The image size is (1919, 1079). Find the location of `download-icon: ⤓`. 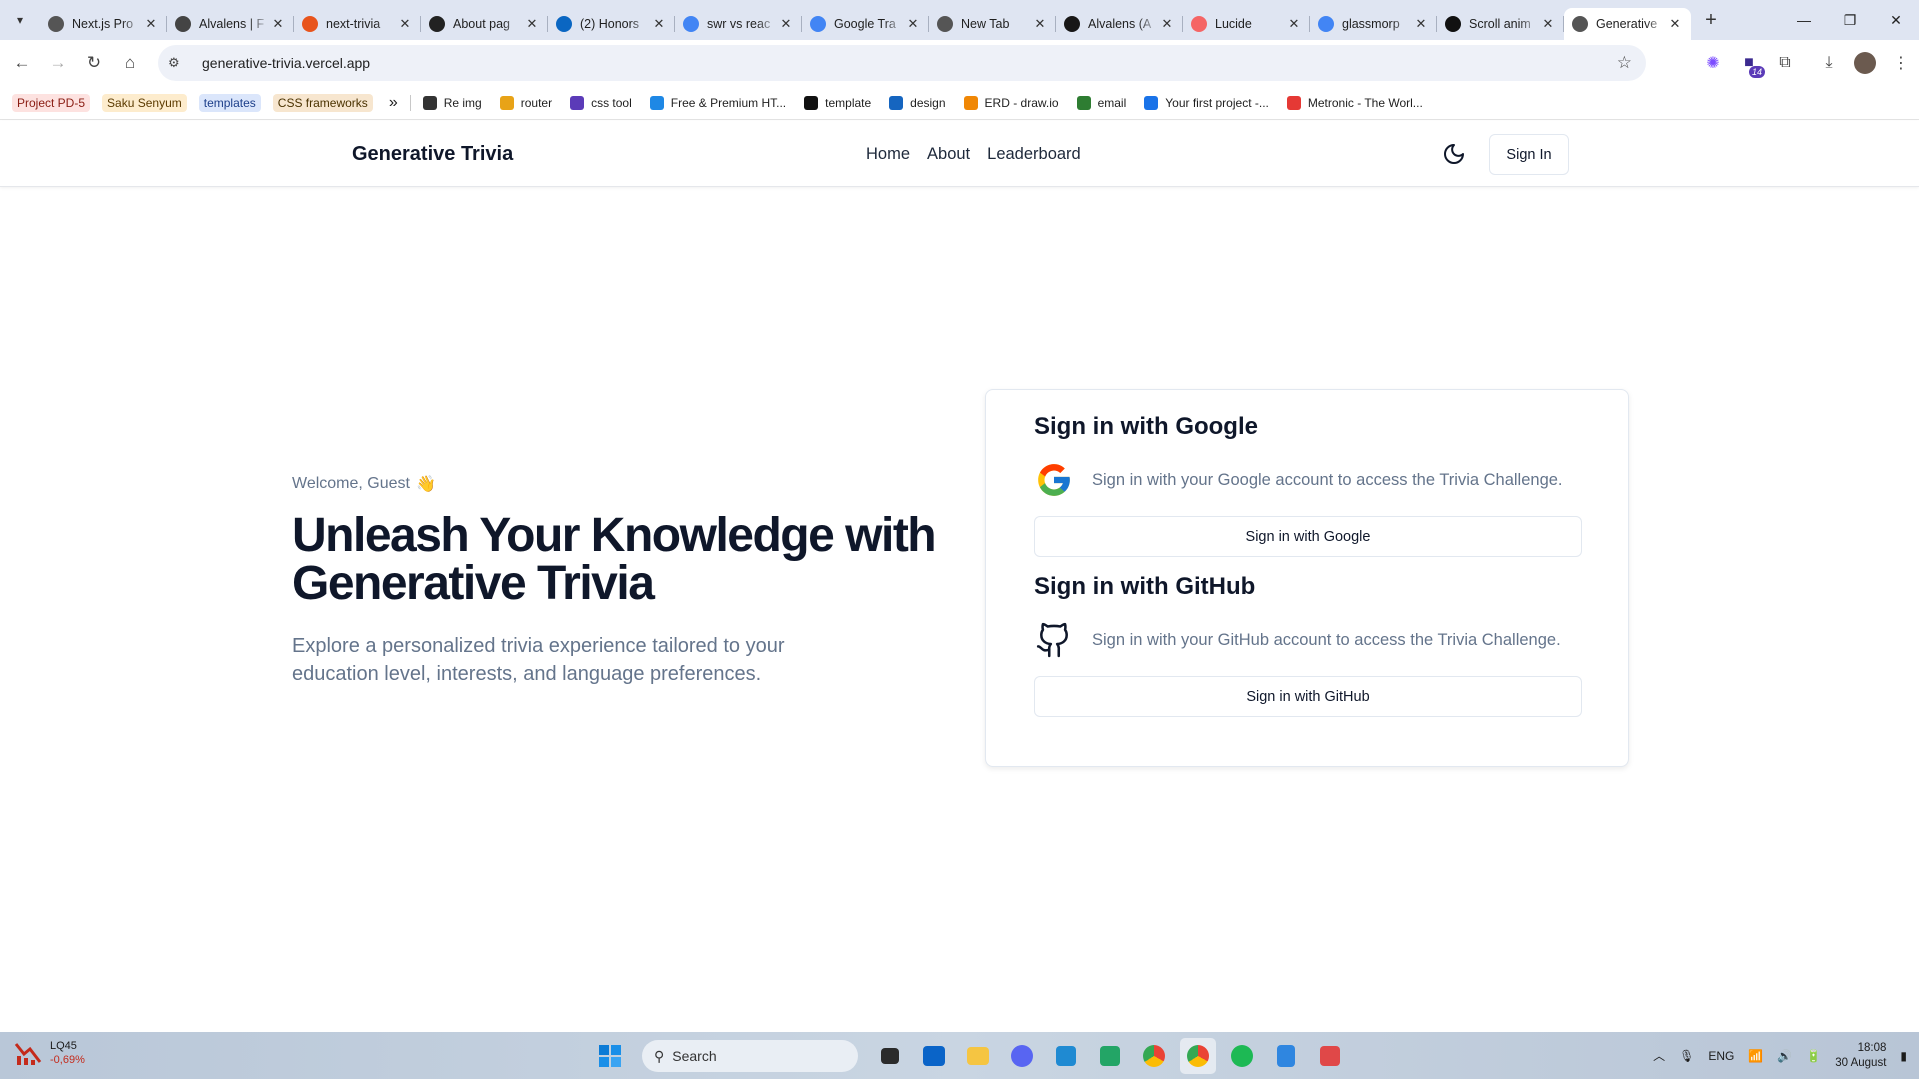

download-icon: ⤓ is located at coordinates (1829, 63).